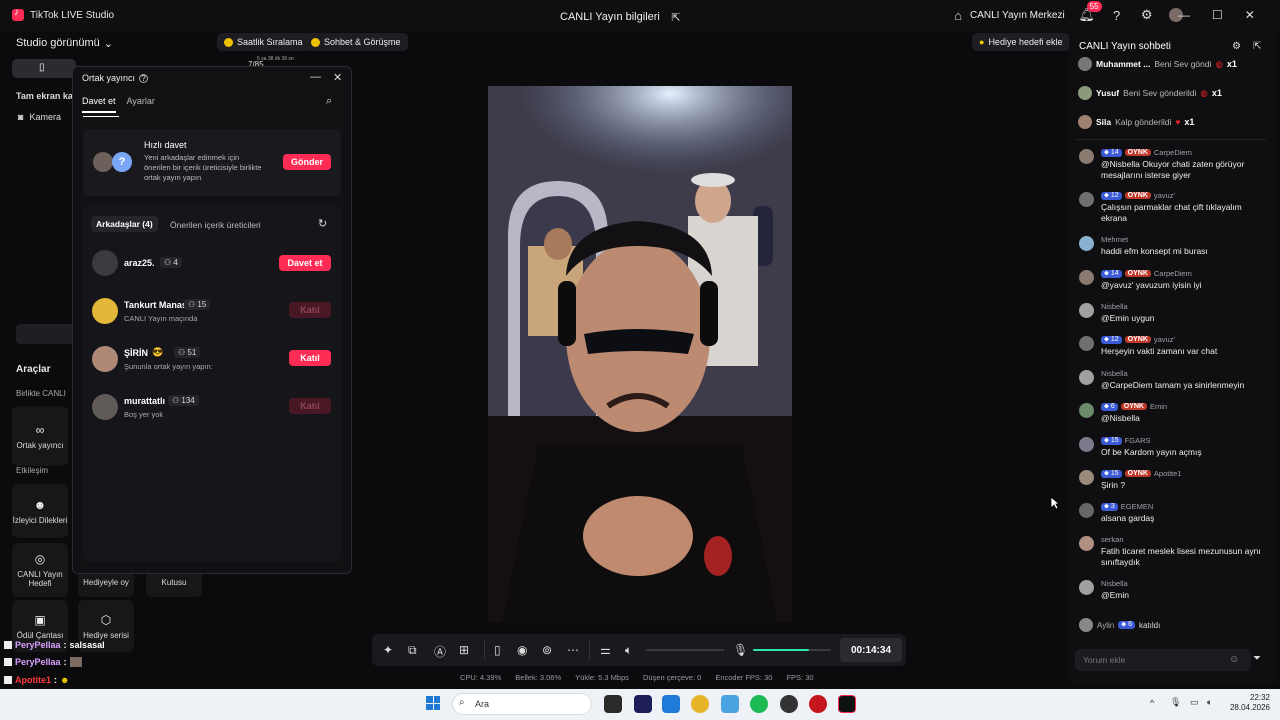 The image size is (1280, 720). What do you see at coordinates (700, 704) in the screenshot?
I see `chrome-icon` at bounding box center [700, 704].